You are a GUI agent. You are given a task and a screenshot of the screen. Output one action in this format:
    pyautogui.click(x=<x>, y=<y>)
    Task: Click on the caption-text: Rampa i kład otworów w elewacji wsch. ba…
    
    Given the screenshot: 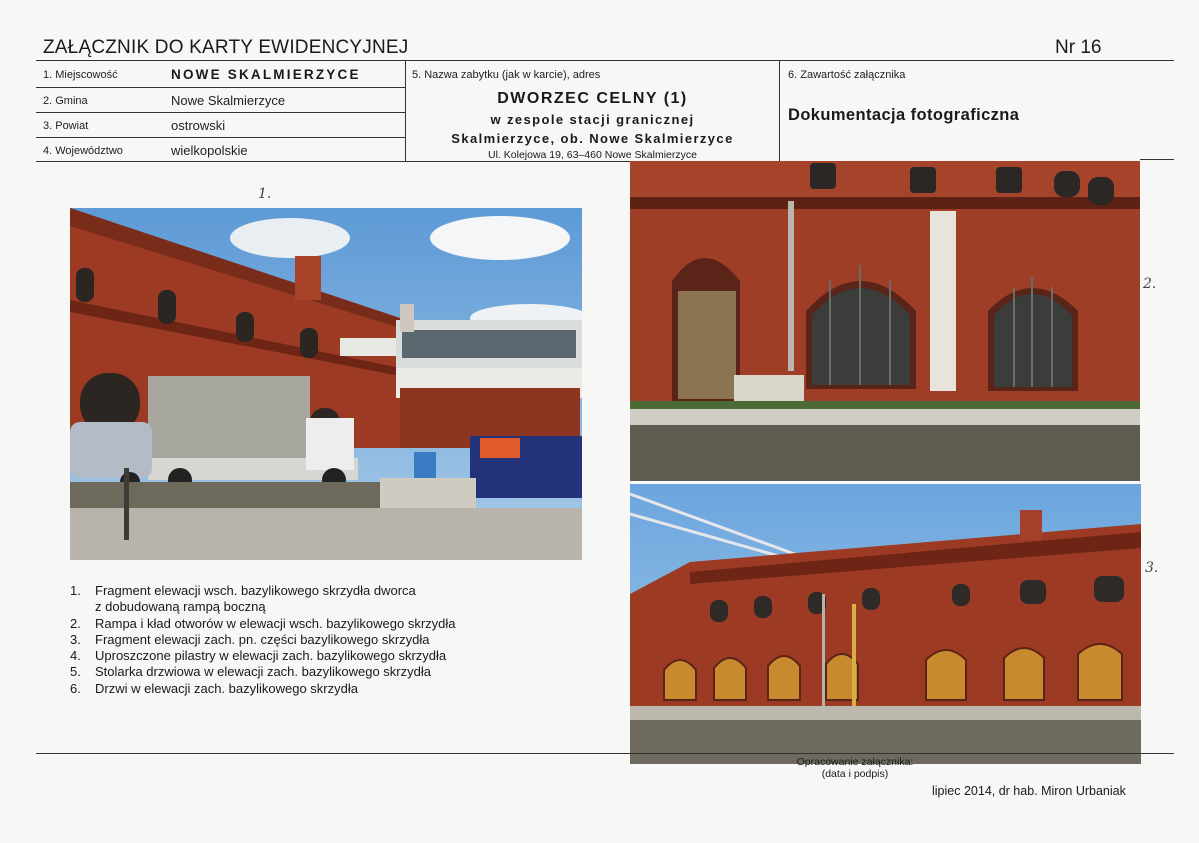 What is the action you would take?
    pyautogui.click(x=275, y=623)
    